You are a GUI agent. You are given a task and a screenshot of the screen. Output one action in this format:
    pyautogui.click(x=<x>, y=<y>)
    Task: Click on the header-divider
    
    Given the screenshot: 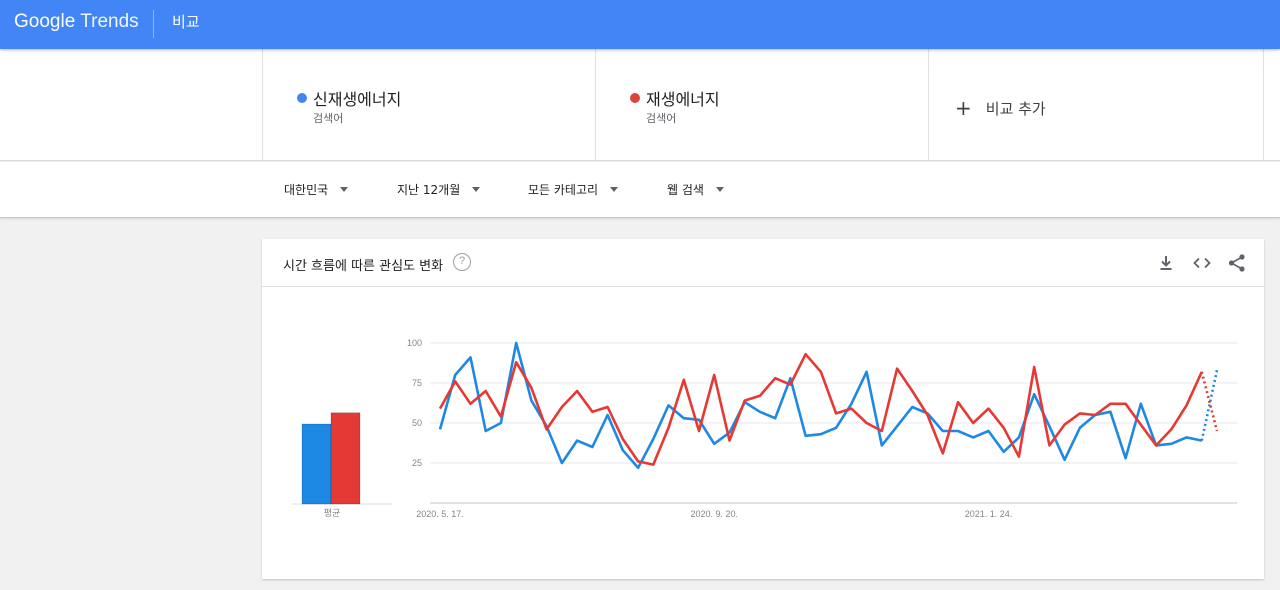 What is the action you would take?
    pyautogui.click(x=153, y=24)
    